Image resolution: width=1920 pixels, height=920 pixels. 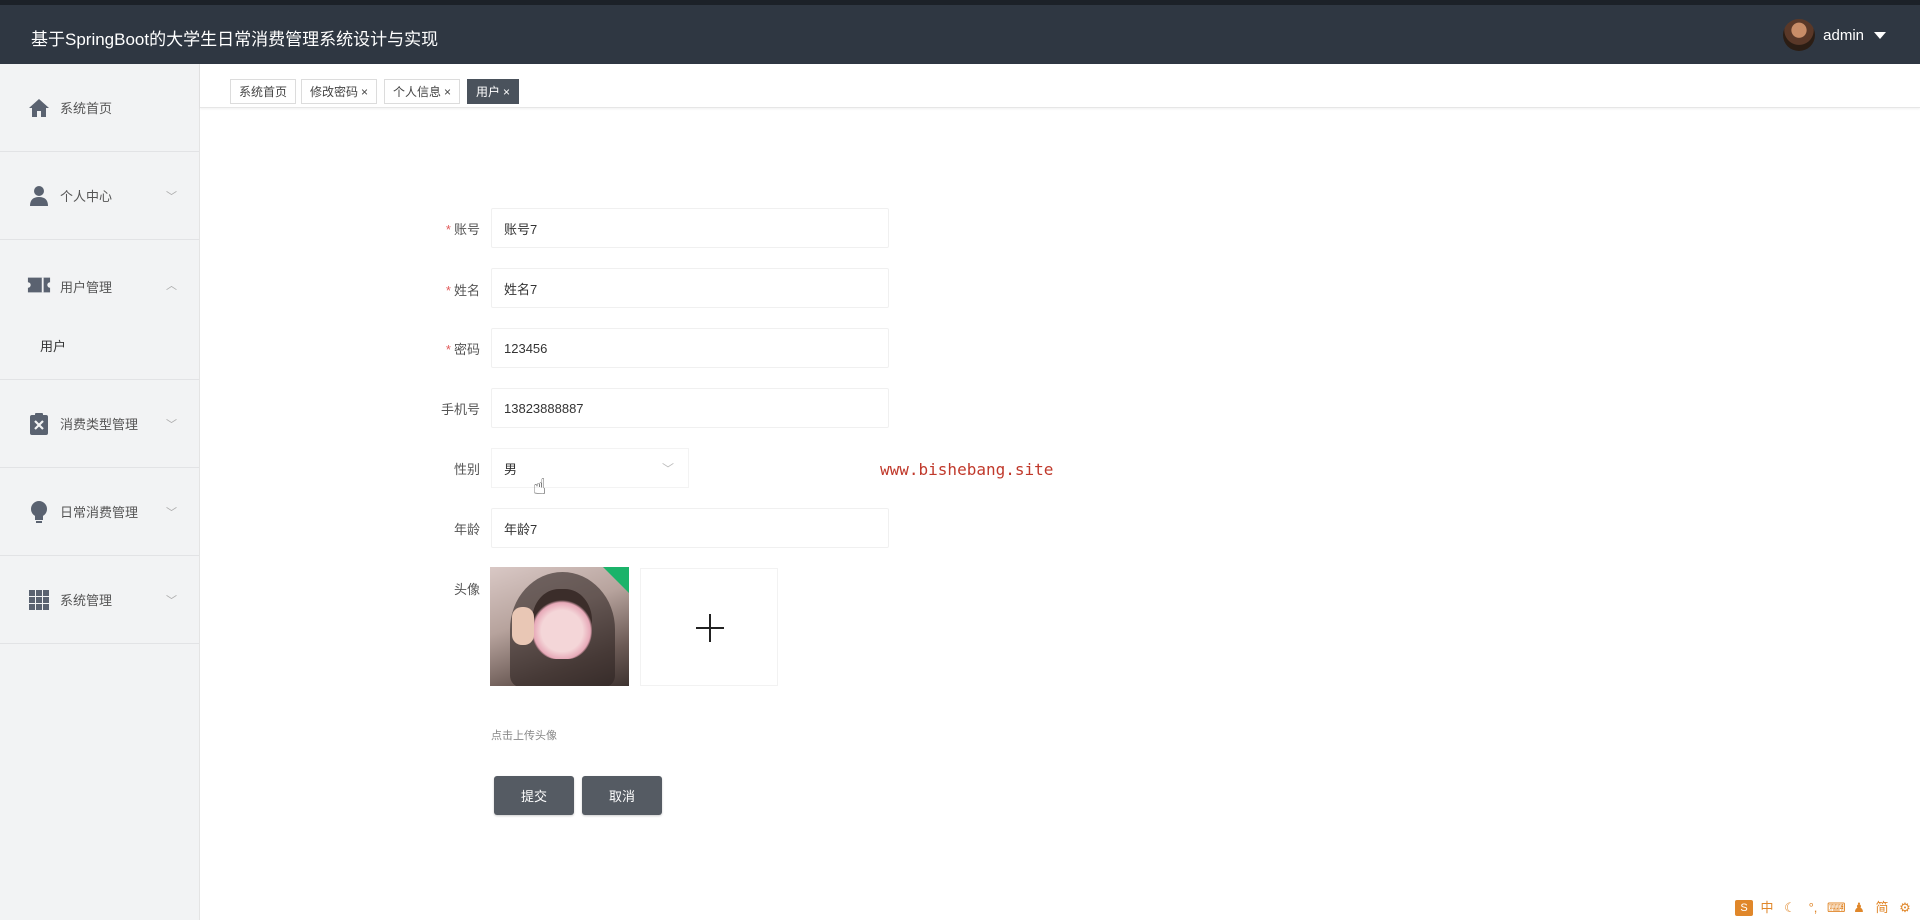 I want to click on sidebar-item-label: 日常消费管理, so click(x=99, y=512).